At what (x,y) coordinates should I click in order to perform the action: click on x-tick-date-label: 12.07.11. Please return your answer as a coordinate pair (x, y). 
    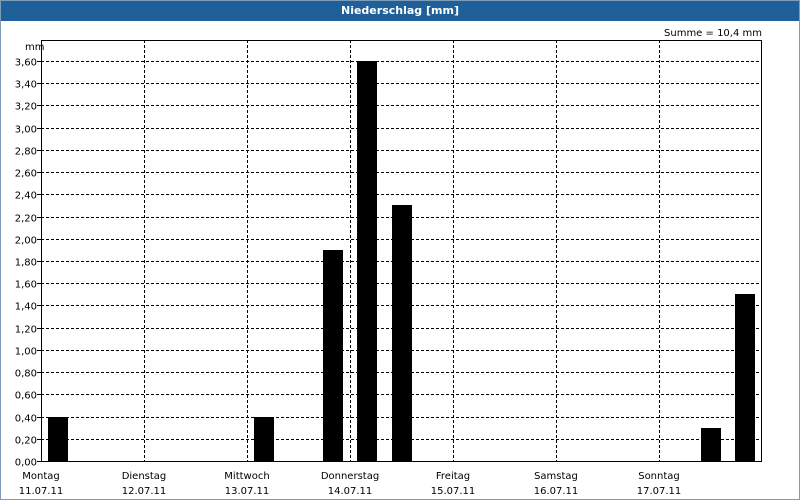
    Looking at the image, I should click on (144, 491).